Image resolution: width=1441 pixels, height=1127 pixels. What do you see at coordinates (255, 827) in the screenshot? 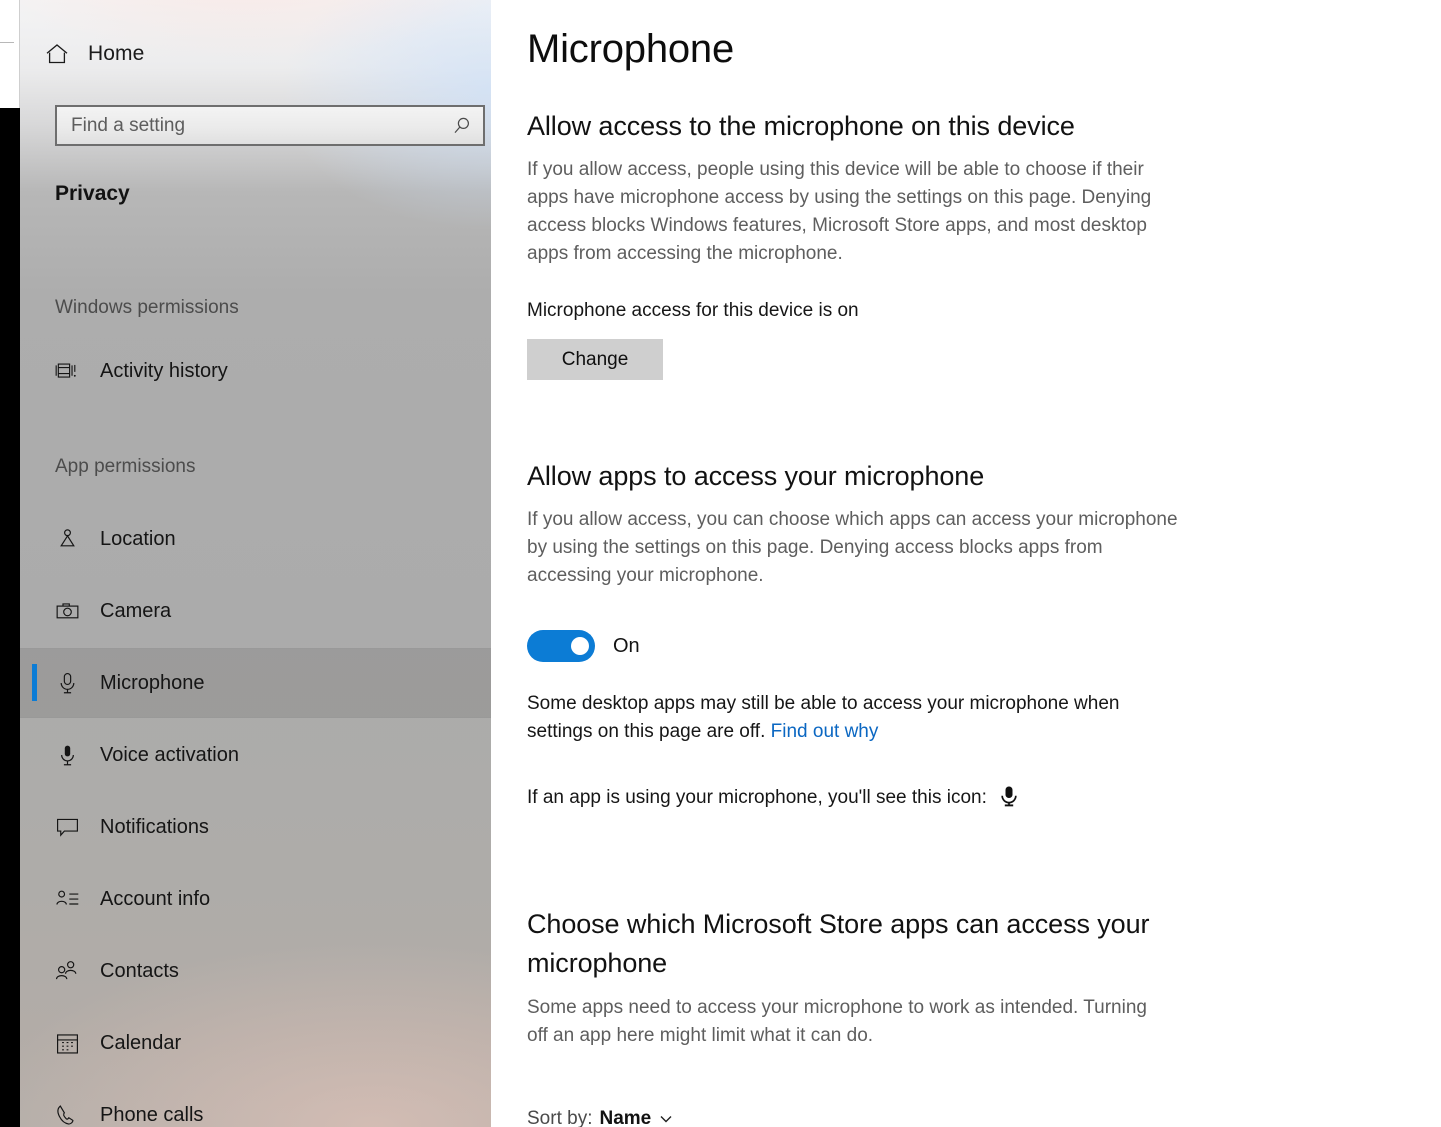
I see `sidebar-item-notifications: Notifications` at bounding box center [255, 827].